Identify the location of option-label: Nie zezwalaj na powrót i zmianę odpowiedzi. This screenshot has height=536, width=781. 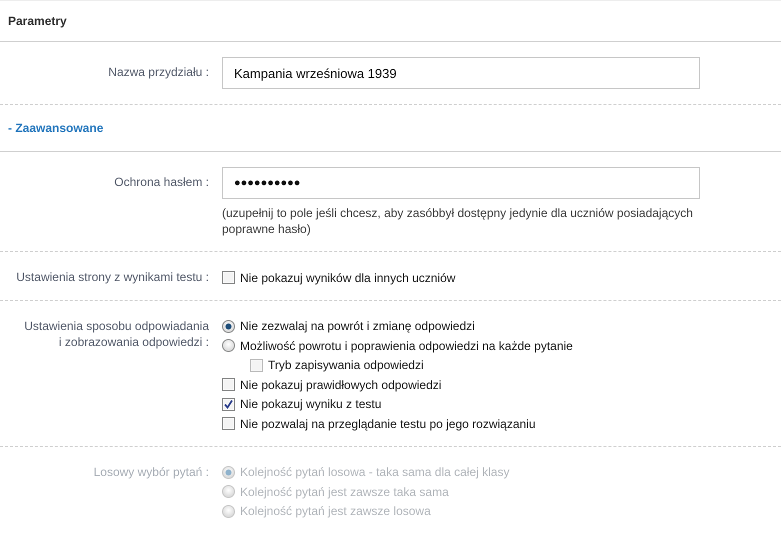
(357, 326).